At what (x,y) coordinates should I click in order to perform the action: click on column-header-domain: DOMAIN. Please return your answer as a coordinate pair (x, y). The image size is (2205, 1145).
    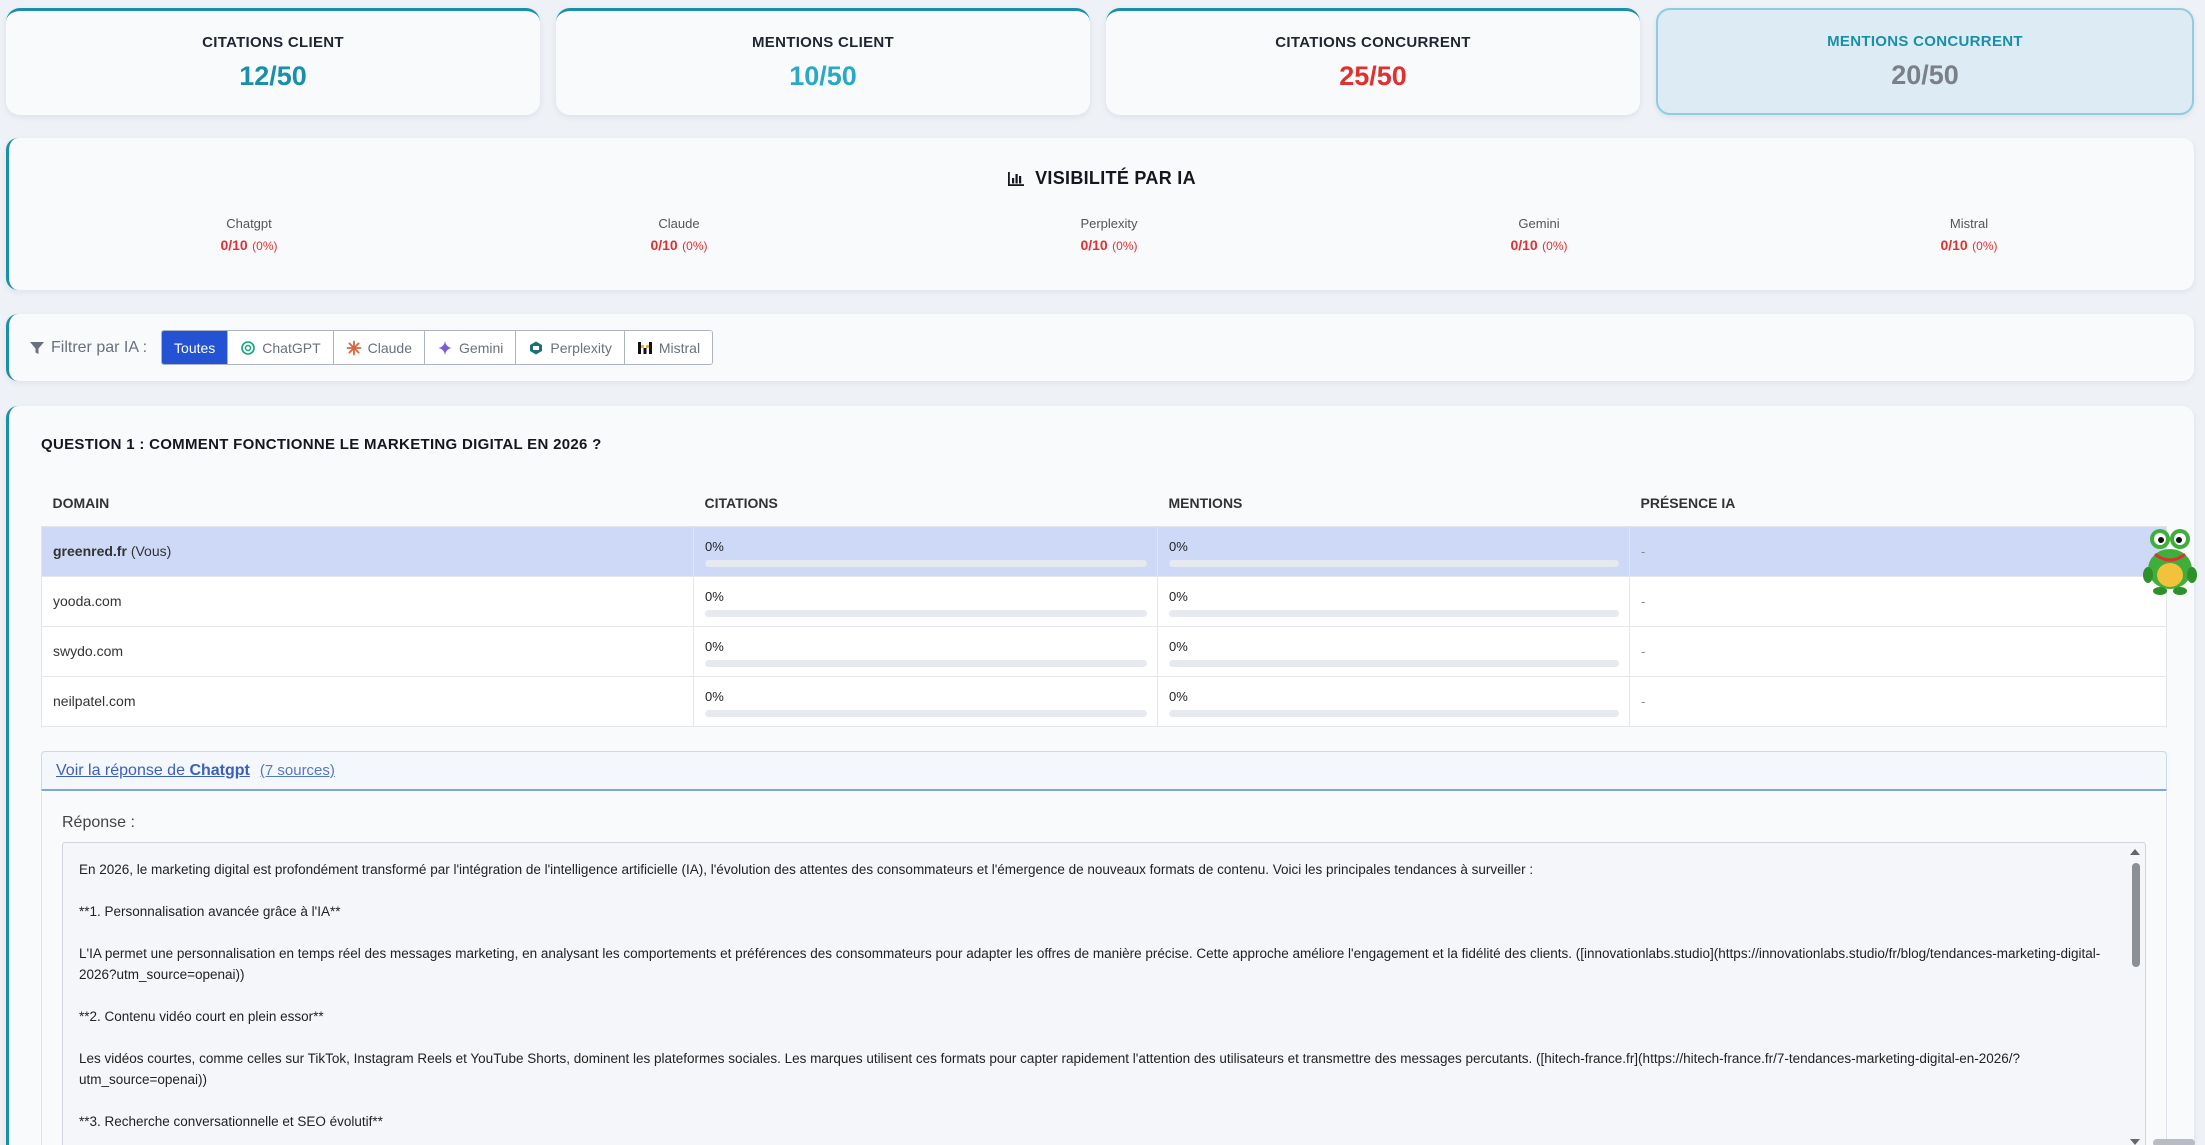
    Looking at the image, I should click on (367, 503).